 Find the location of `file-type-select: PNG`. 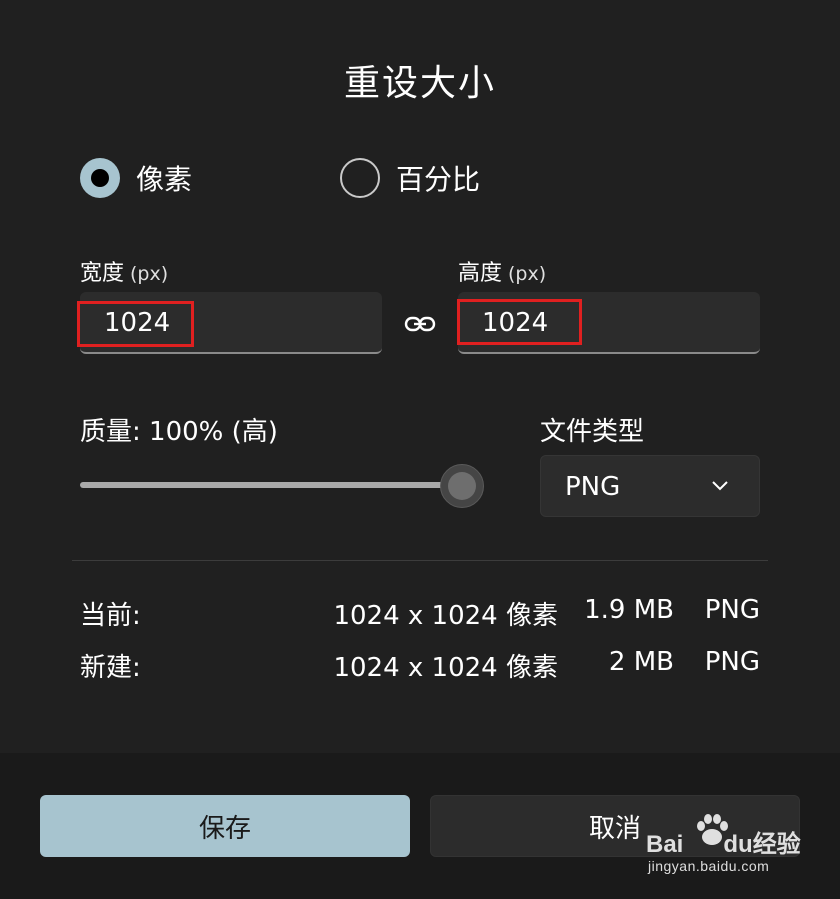

file-type-select: PNG is located at coordinates (650, 486).